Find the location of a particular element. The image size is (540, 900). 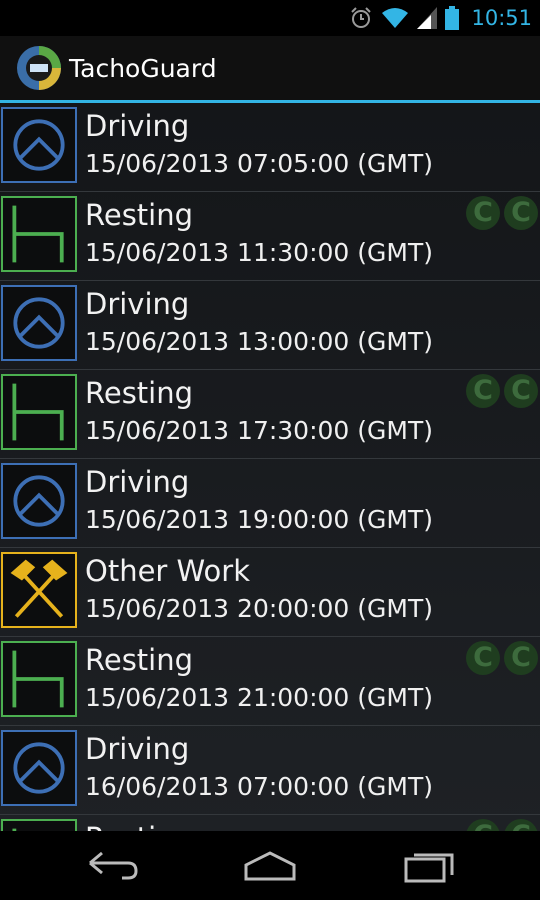

status-icons: 10:51 is located at coordinates (440, 18).